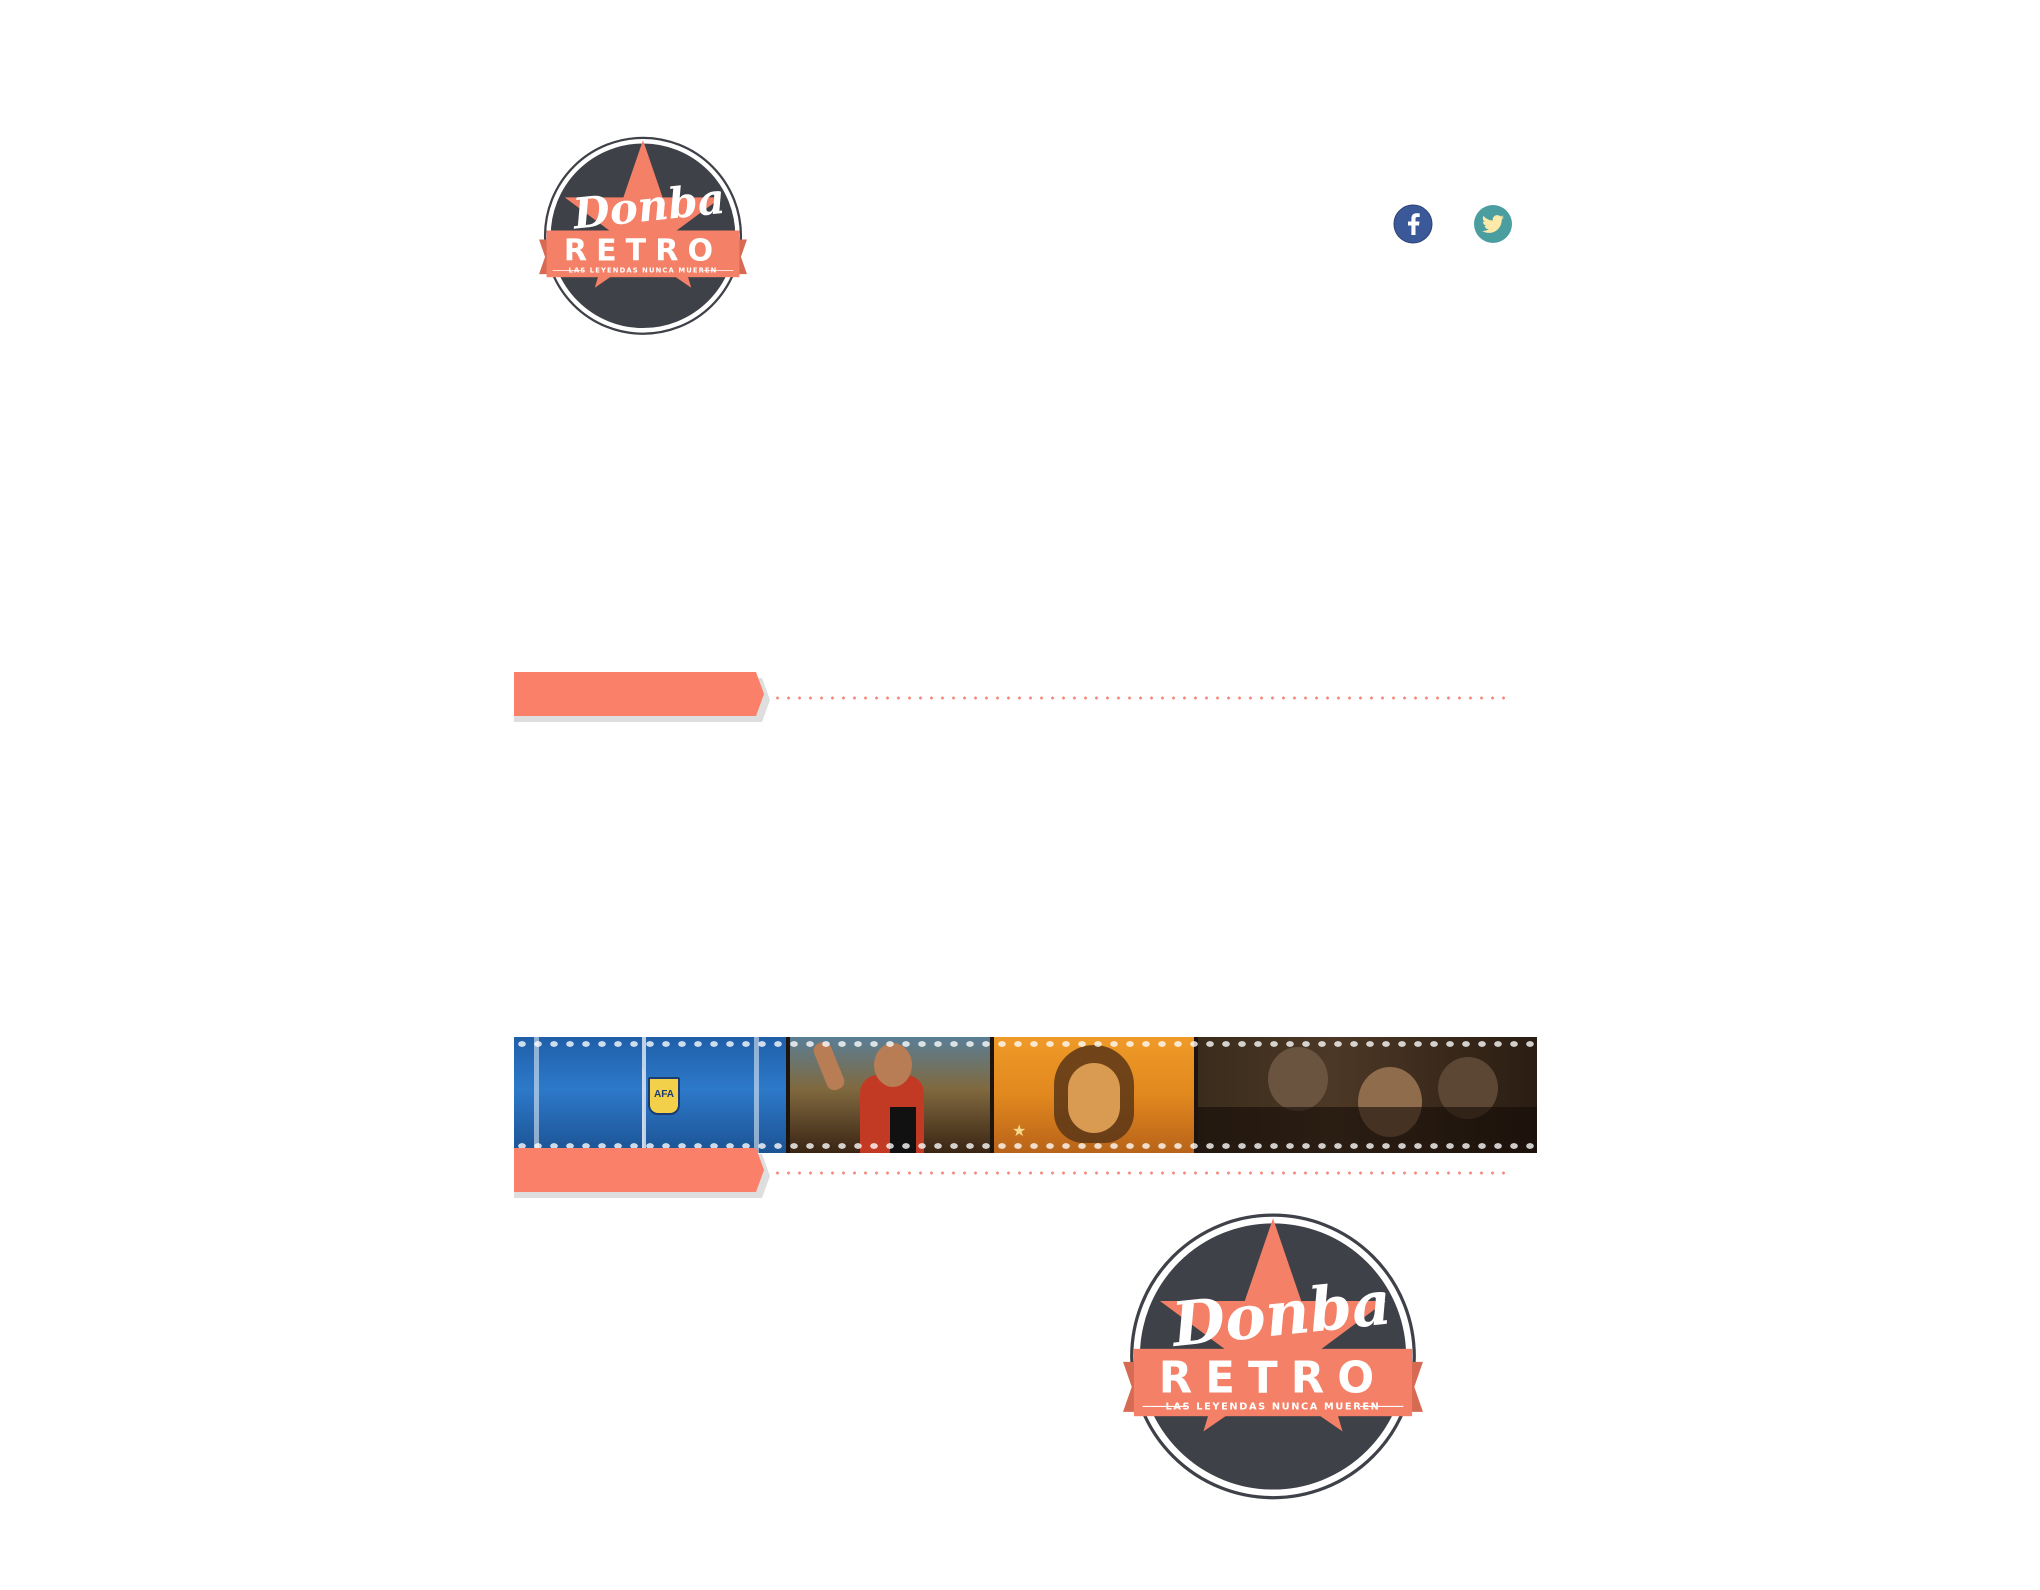  I want to click on frame-mural: ★, so click(1094, 1095).